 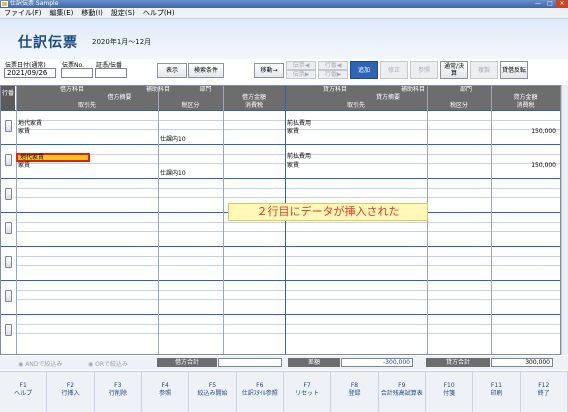 I want to click on row2-cr-memo: 家賃, so click(x=335, y=166).